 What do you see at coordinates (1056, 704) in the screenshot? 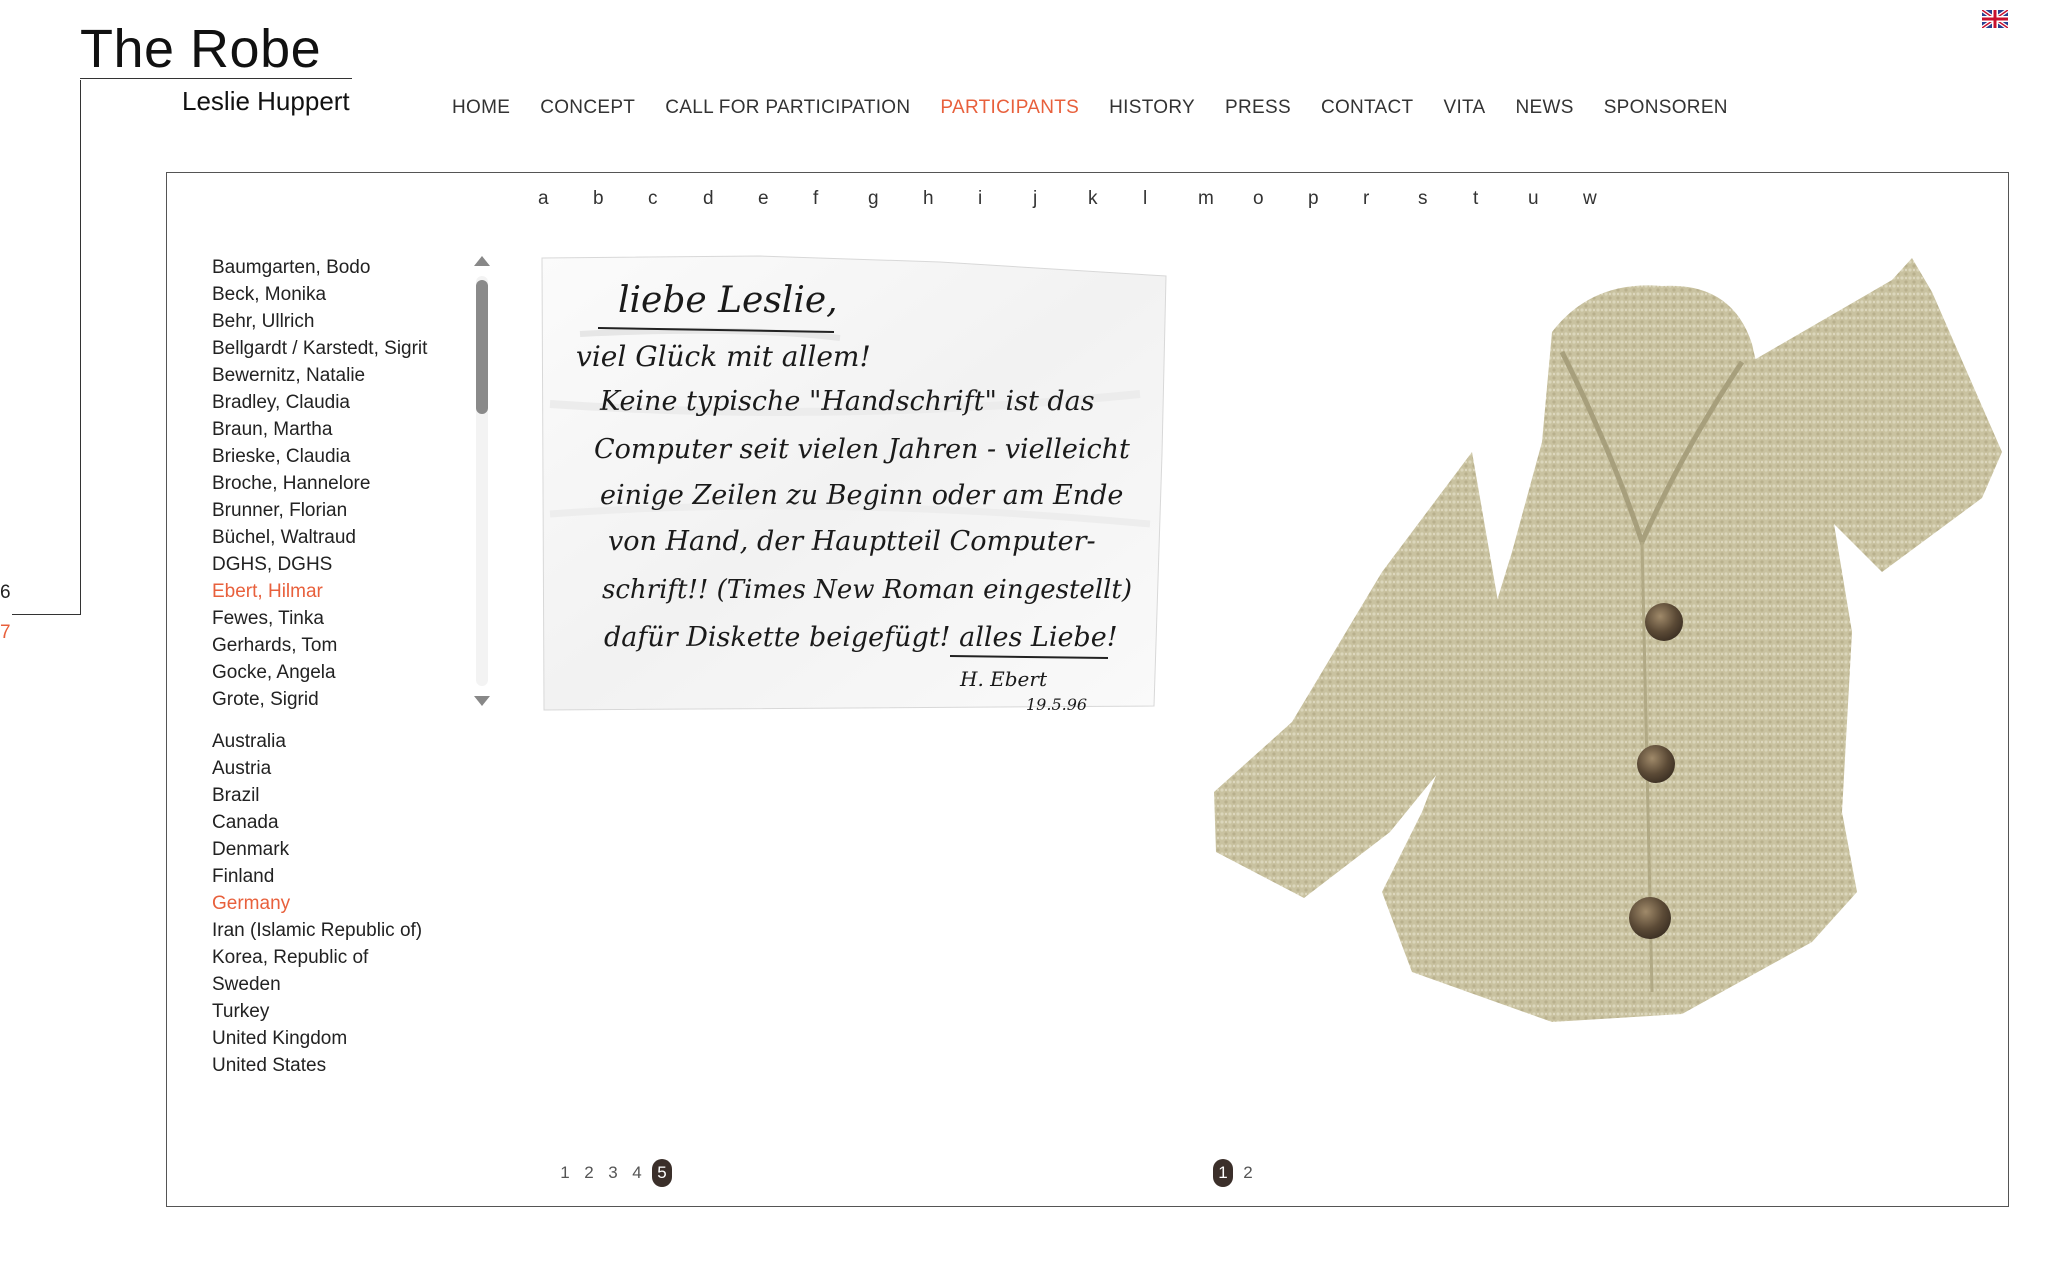
I see `letter-line: 19.5.96` at bounding box center [1056, 704].